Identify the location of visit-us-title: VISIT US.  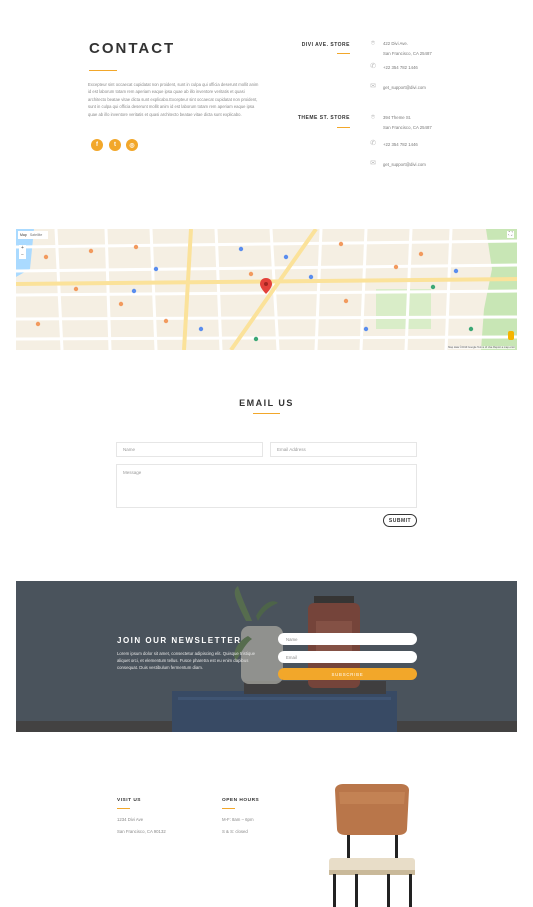
(129, 800).